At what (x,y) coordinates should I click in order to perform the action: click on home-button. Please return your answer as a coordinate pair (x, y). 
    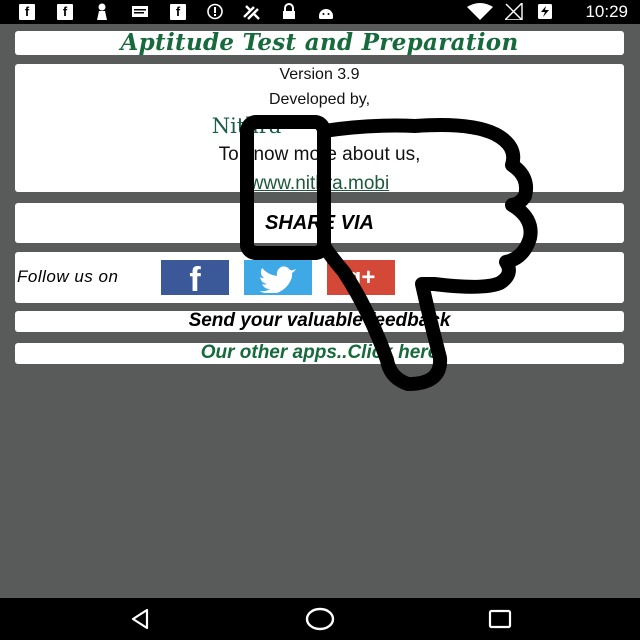
    Looking at the image, I should click on (320, 619).